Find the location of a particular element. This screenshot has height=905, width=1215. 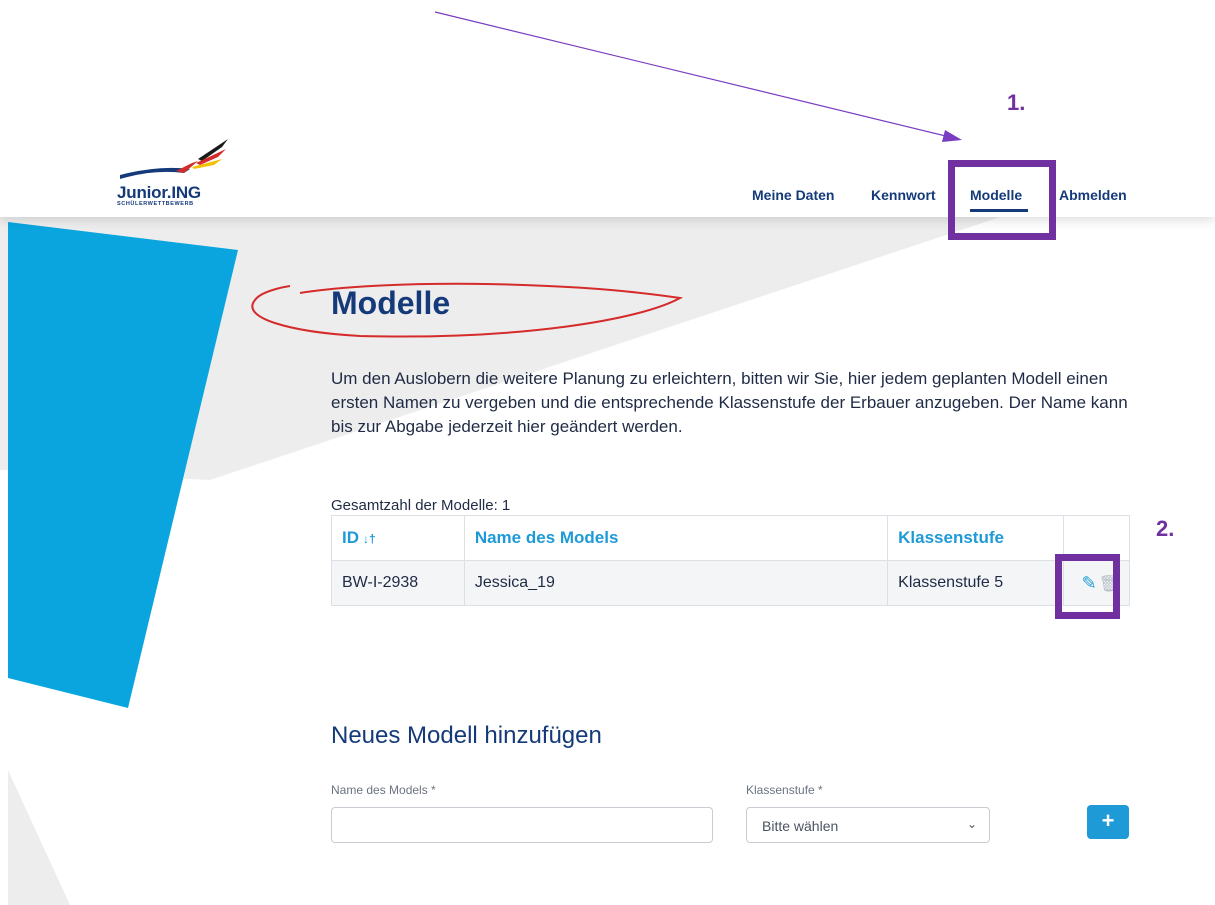

annotation-box-modelle is located at coordinates (1002, 200).